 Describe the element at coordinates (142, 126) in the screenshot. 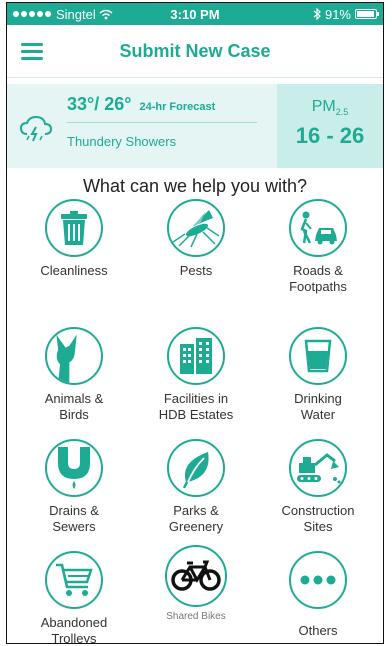

I see `weather-forecast: 33°/ 26° 24-hr Forecast Thundery Showers` at that location.